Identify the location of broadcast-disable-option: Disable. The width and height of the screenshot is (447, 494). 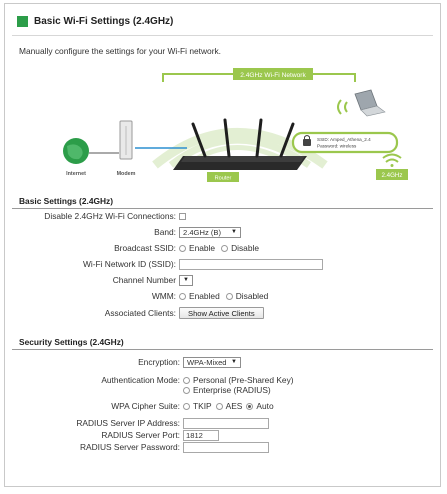
(240, 248).